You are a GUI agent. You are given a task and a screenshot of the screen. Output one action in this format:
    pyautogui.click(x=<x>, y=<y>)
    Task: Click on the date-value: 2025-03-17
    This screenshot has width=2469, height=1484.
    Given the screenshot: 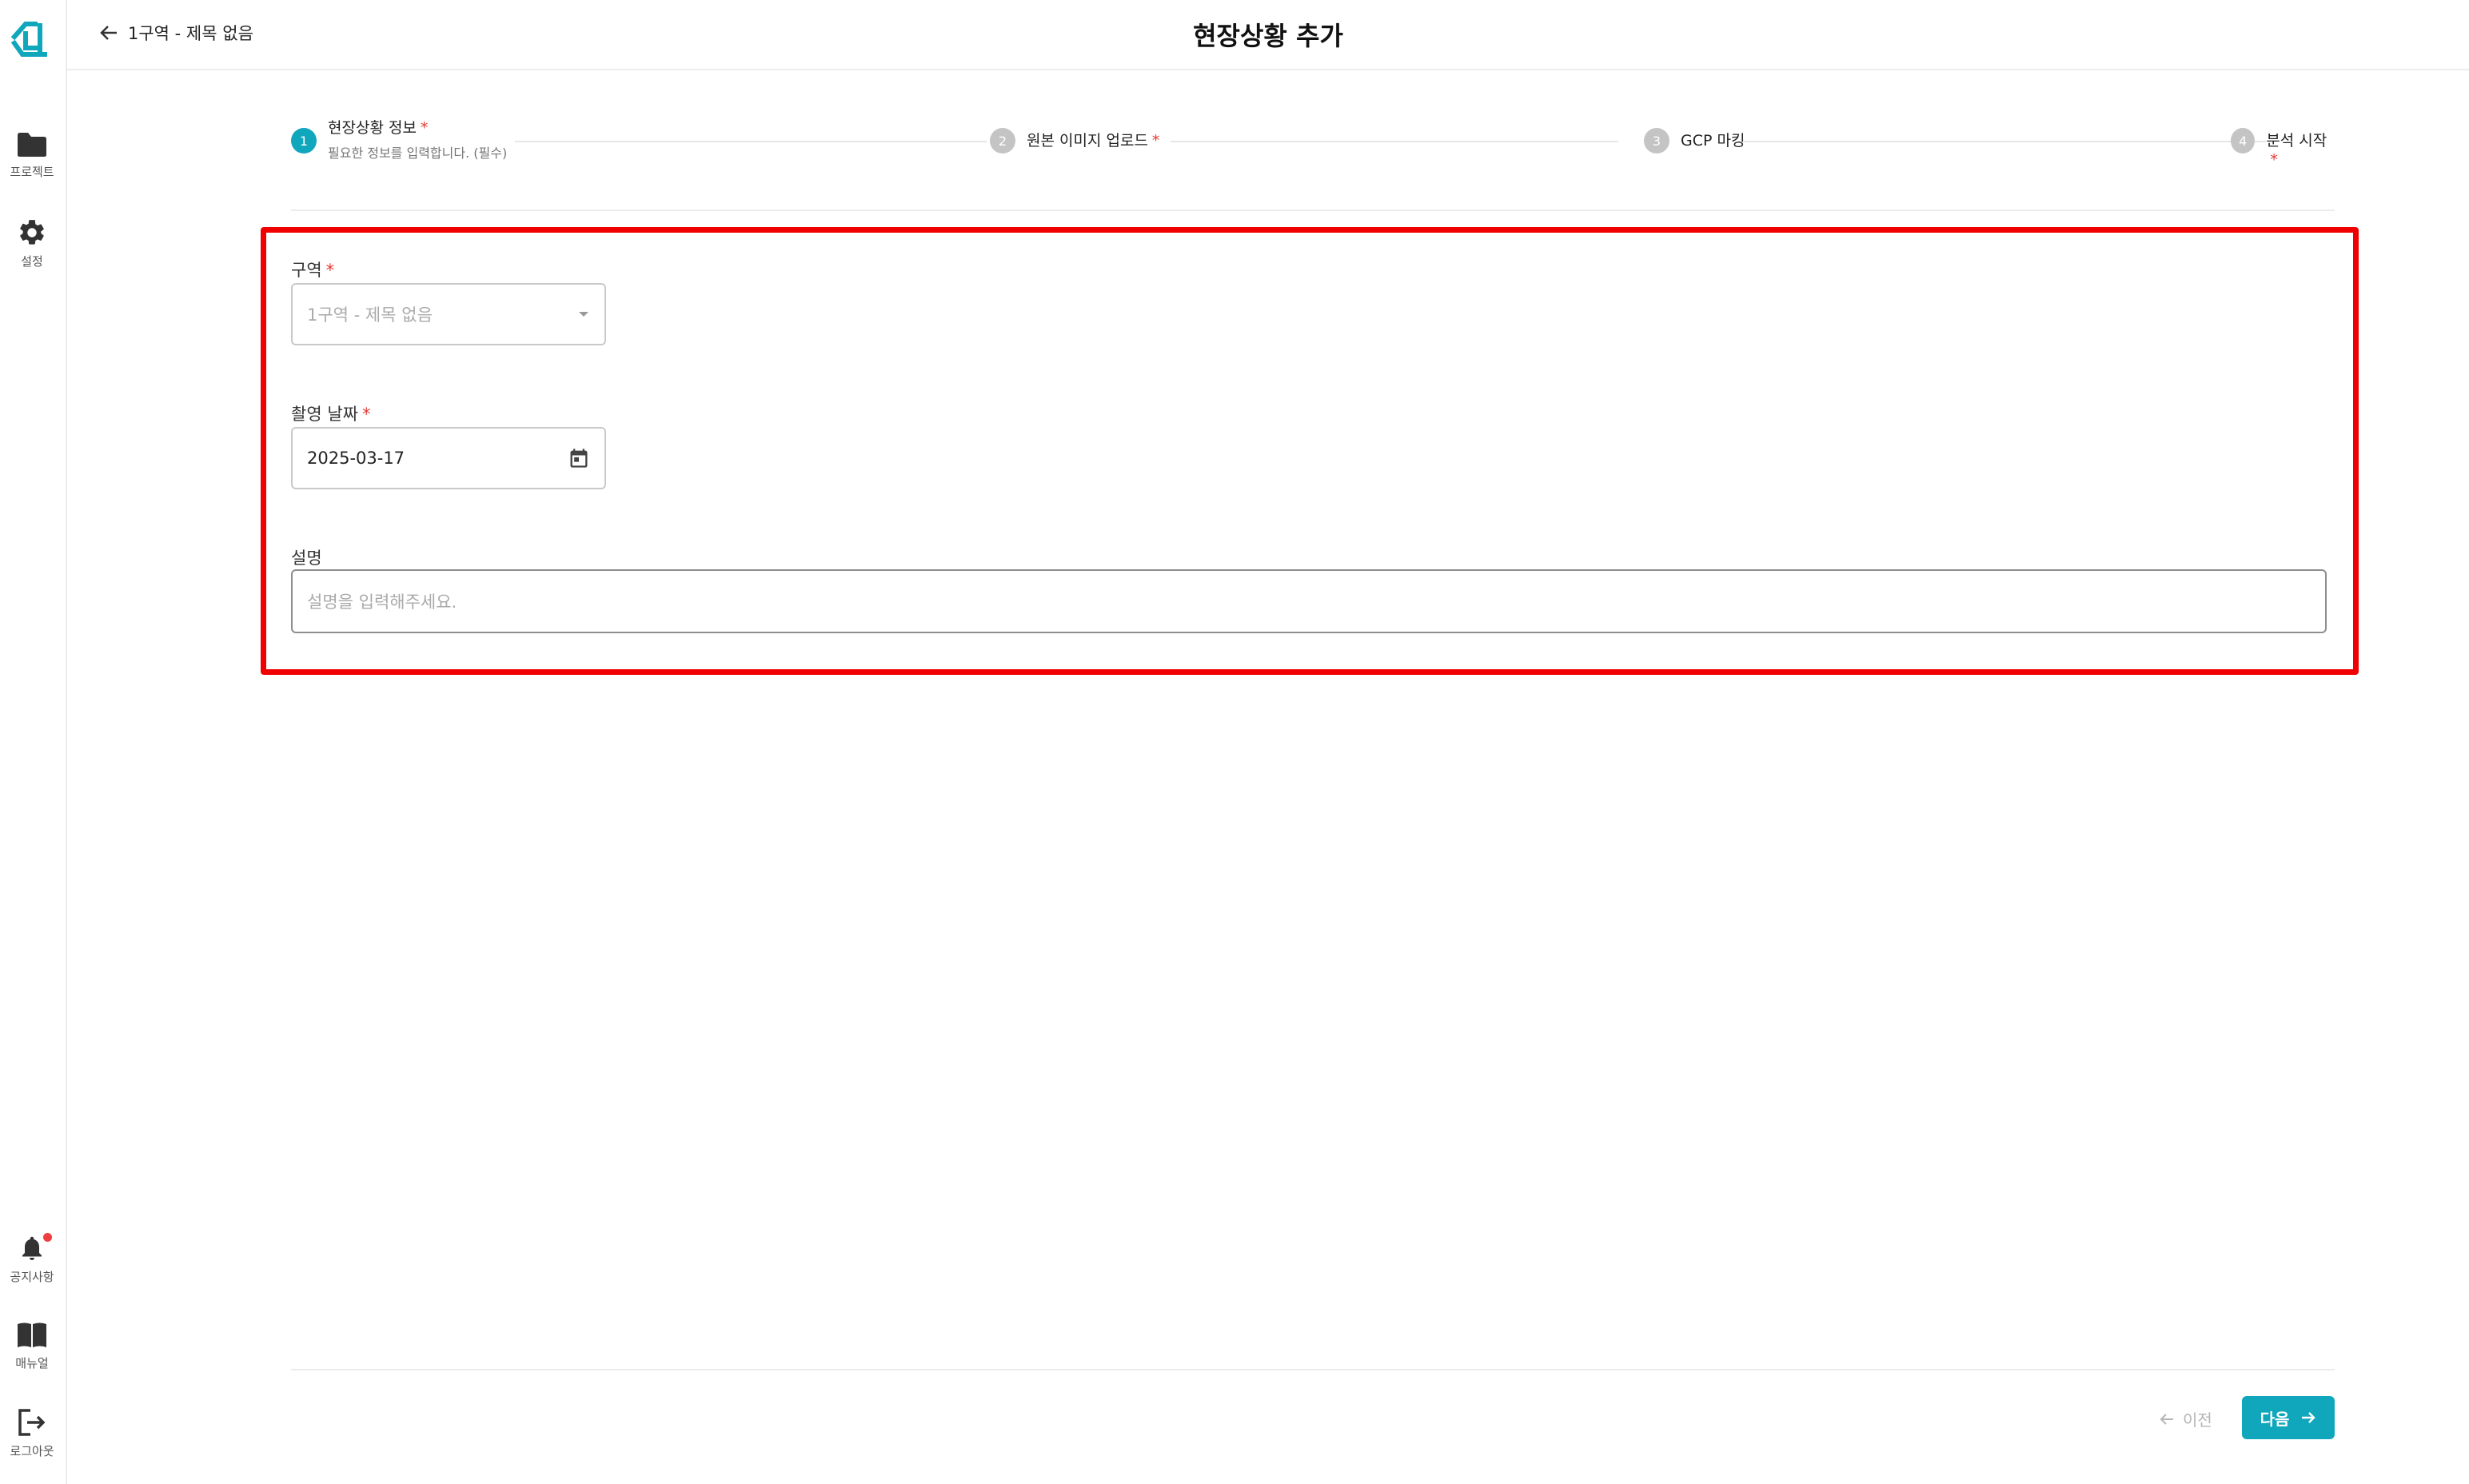 What is the action you would take?
    pyautogui.click(x=356, y=458)
    